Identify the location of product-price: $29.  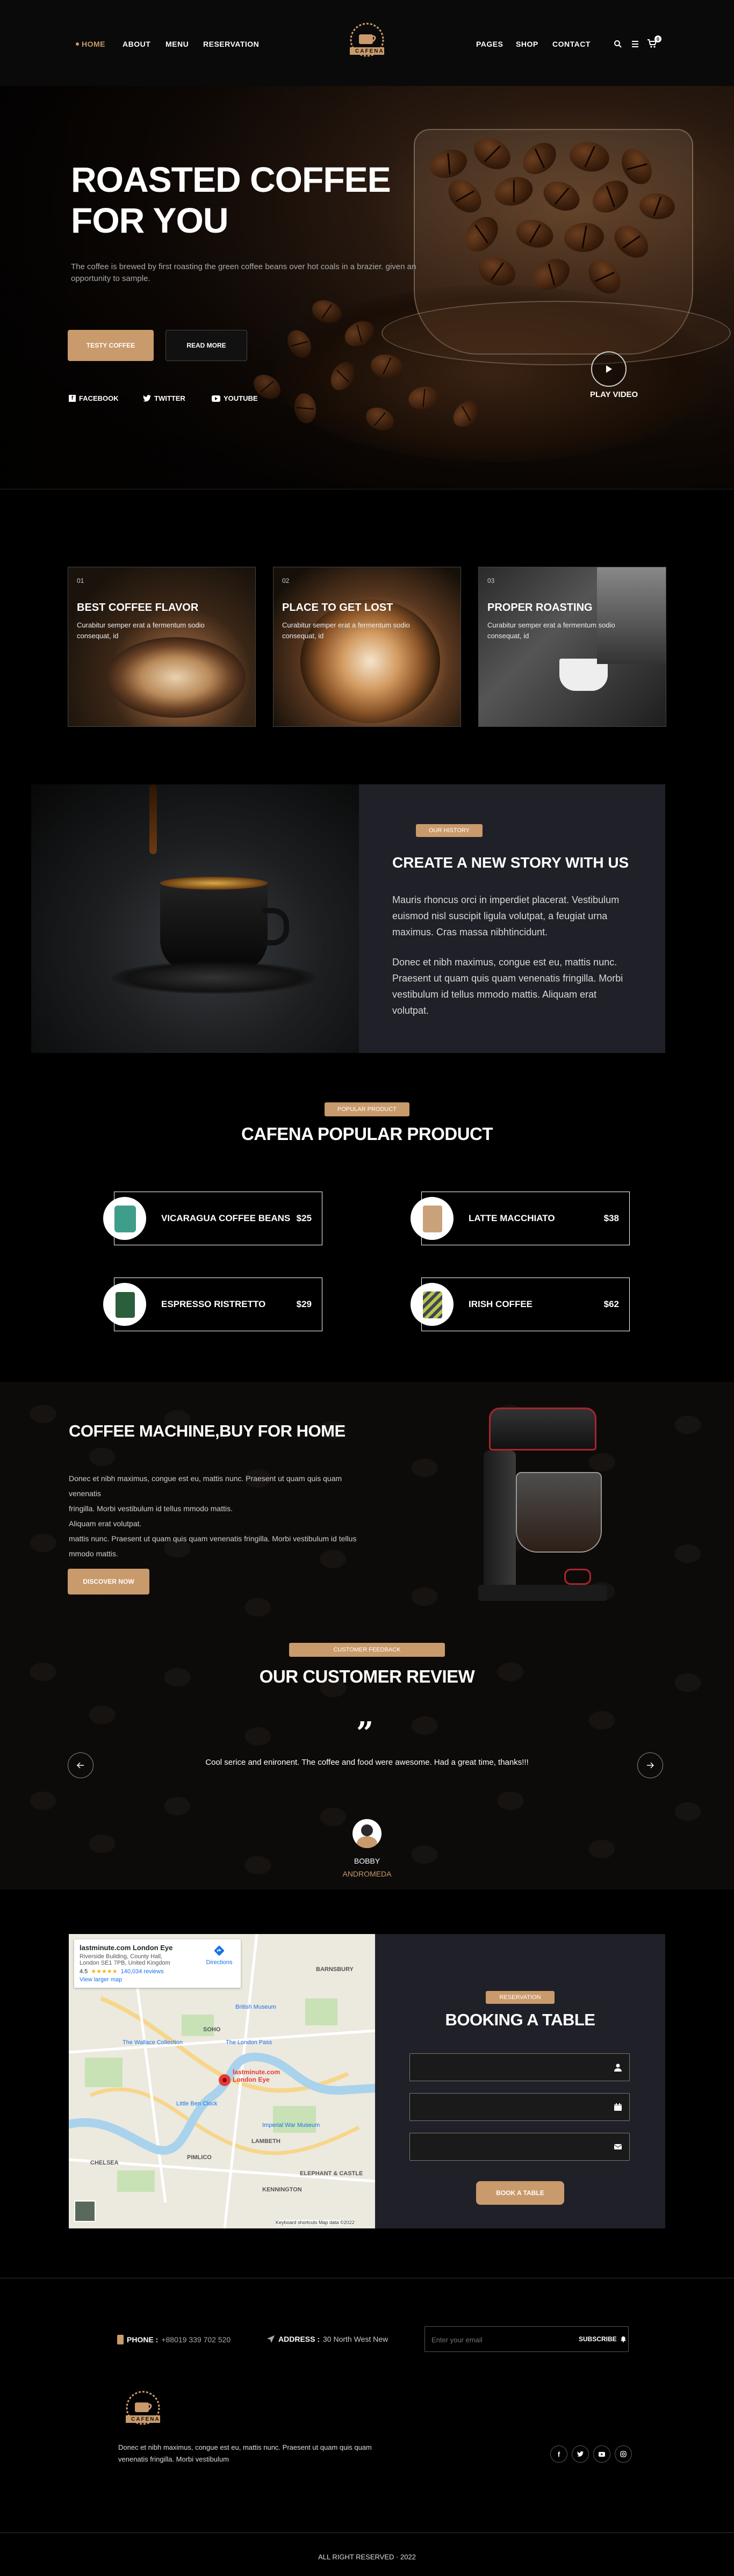
(304, 1304).